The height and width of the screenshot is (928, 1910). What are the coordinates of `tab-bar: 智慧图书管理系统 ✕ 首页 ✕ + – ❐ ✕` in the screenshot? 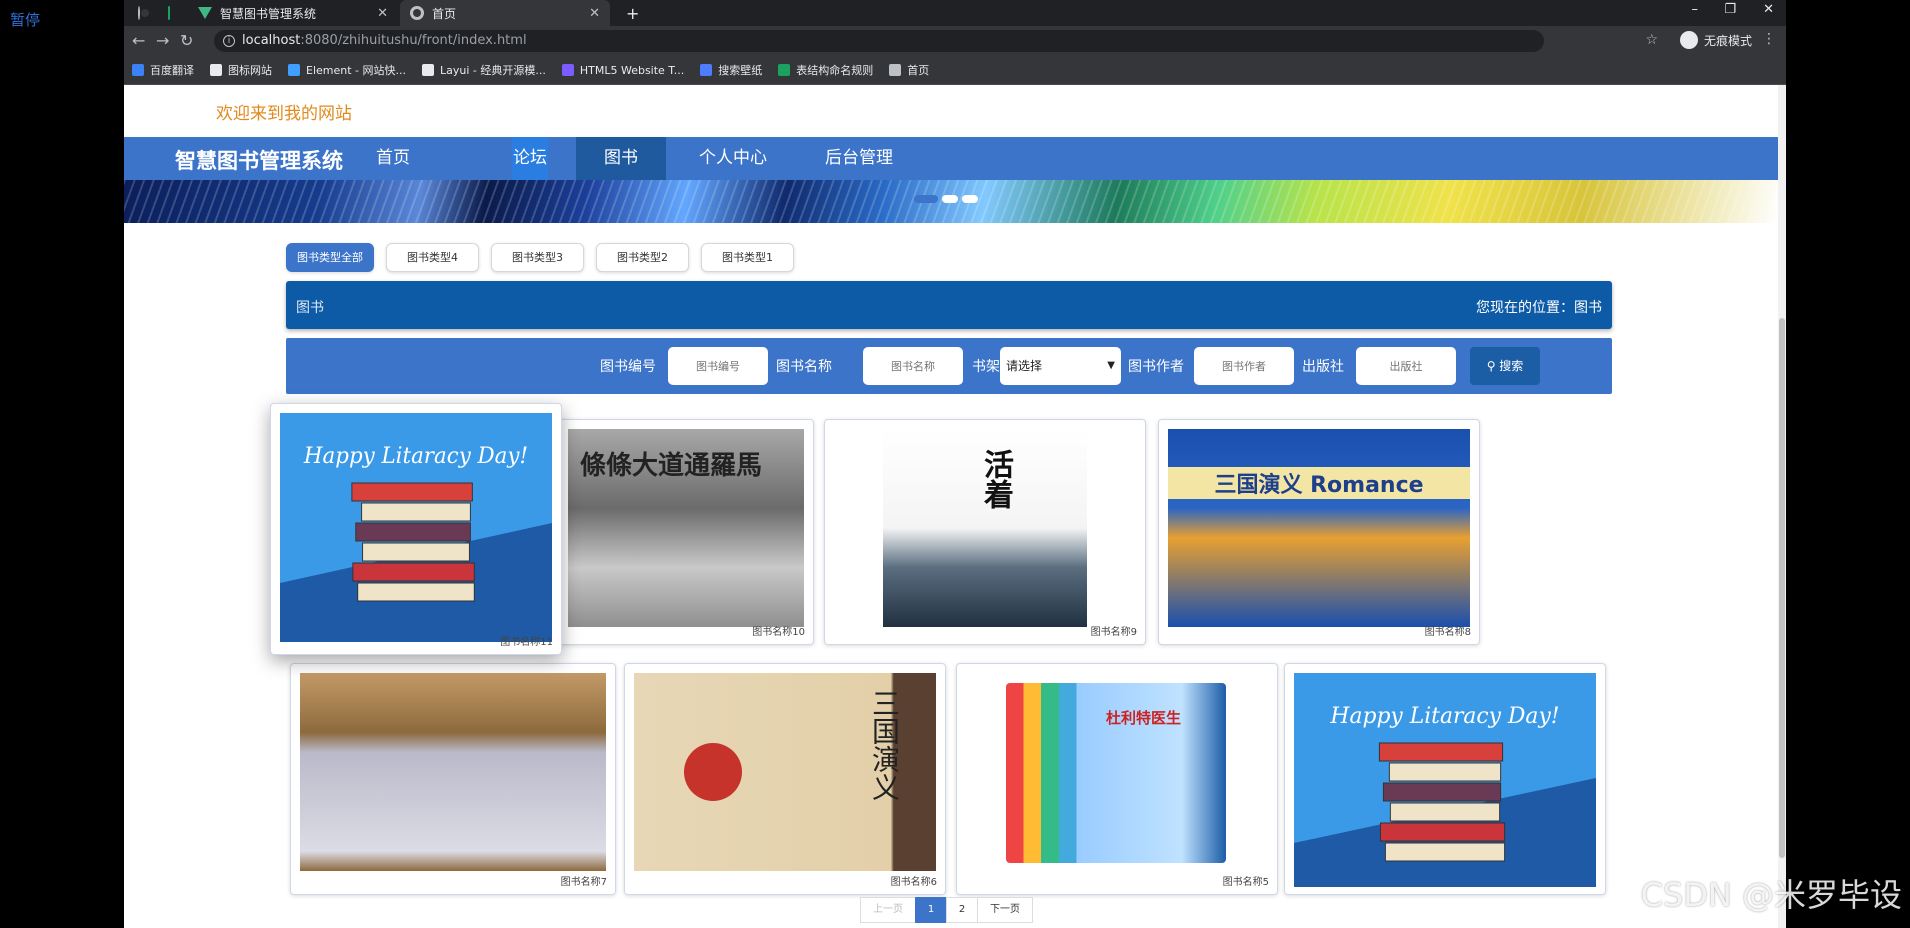 It's located at (955, 13).